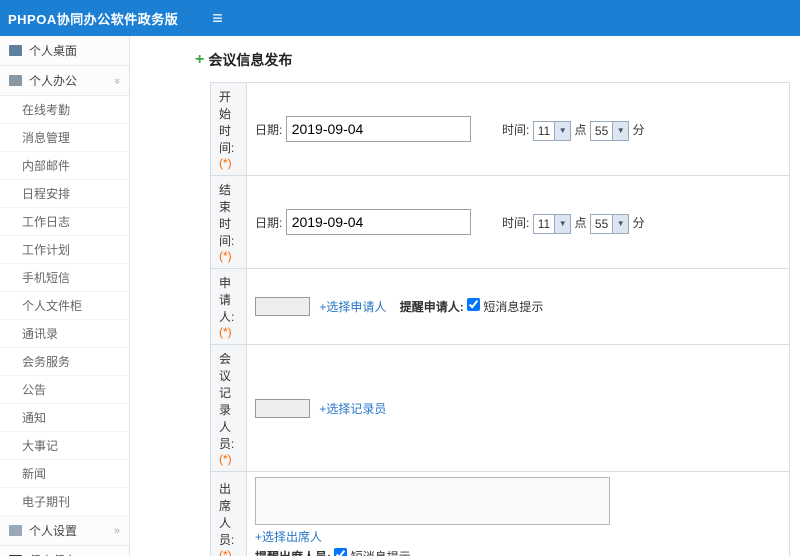  I want to click on sidebar-item-personal-office: 个人办公 », so click(64, 81).